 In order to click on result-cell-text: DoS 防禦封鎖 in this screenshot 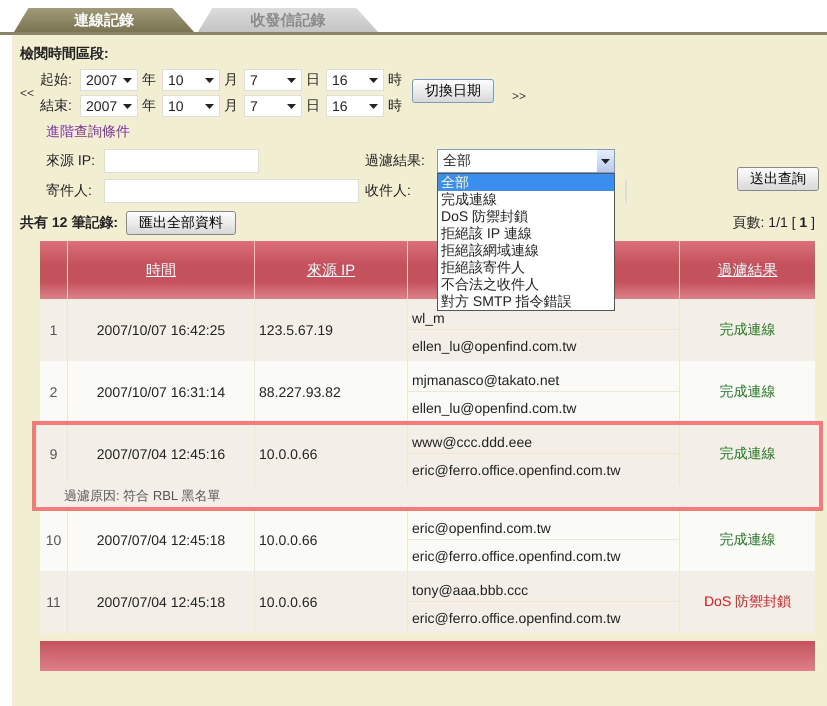, I will do `click(747, 601)`.